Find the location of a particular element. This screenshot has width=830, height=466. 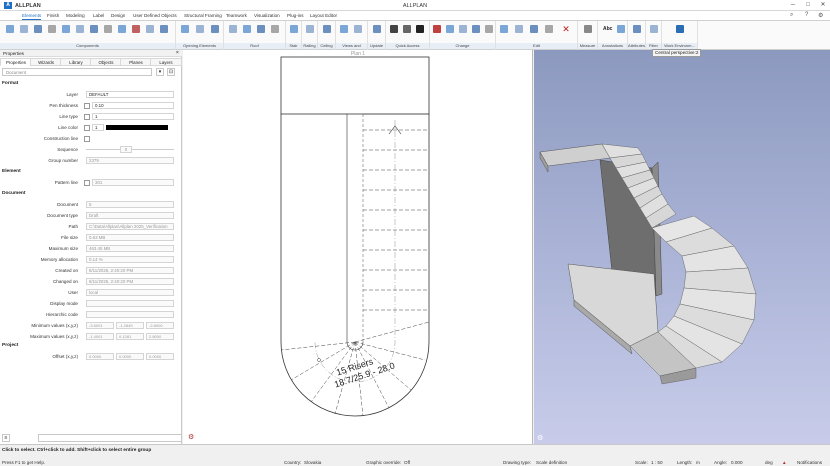

opening-icon is located at coordinates (215, 29).